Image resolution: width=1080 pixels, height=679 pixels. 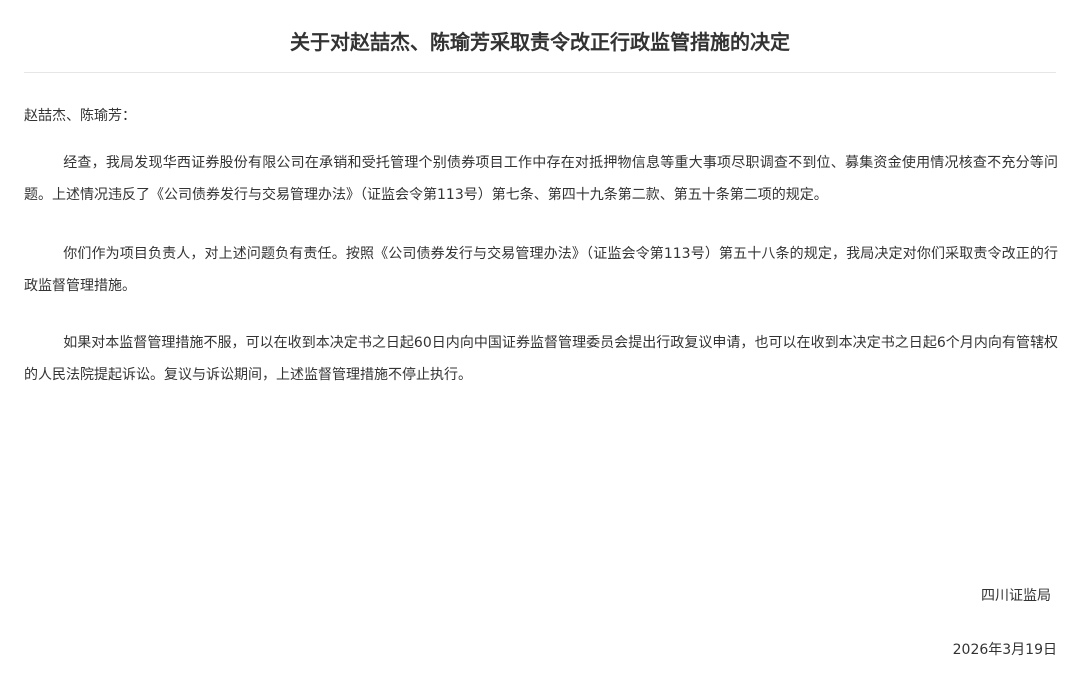 What do you see at coordinates (80, 116) in the screenshot?
I see `salutation: 赵喆杰、陈瑜芳：` at bounding box center [80, 116].